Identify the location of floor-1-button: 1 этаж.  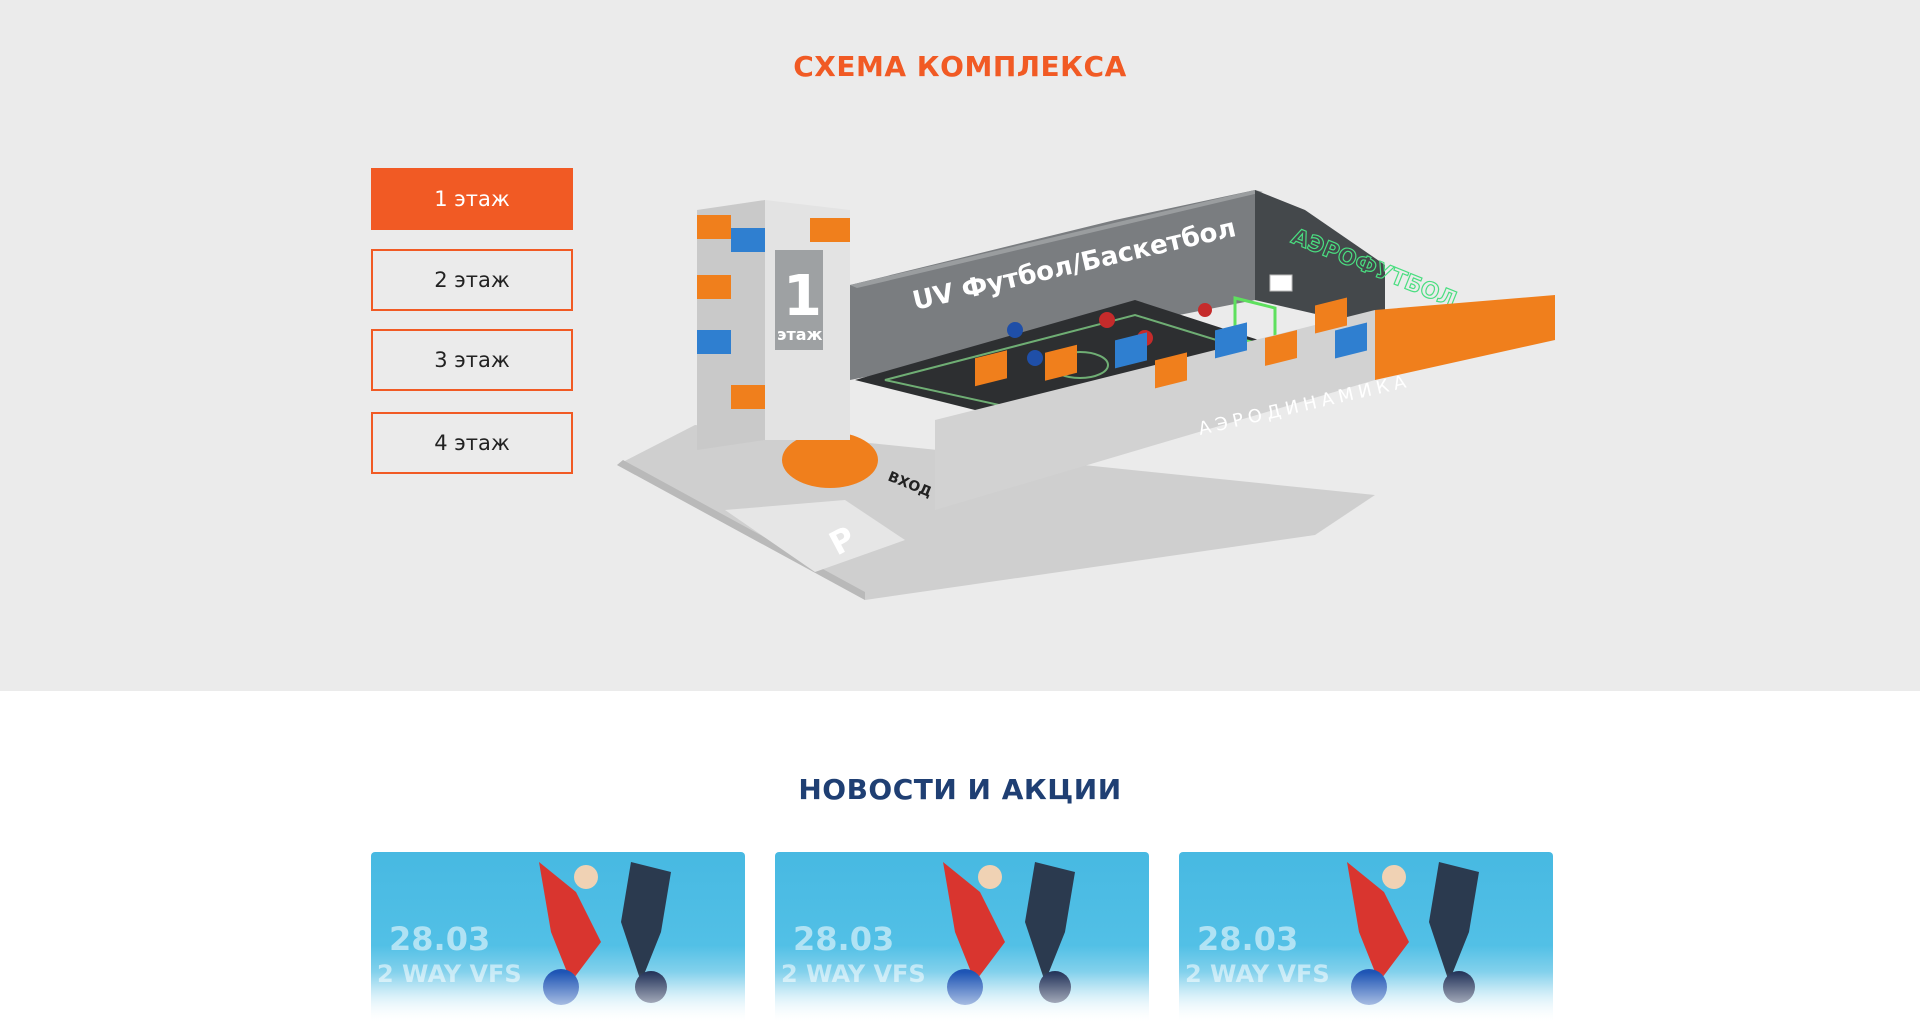
(472, 199).